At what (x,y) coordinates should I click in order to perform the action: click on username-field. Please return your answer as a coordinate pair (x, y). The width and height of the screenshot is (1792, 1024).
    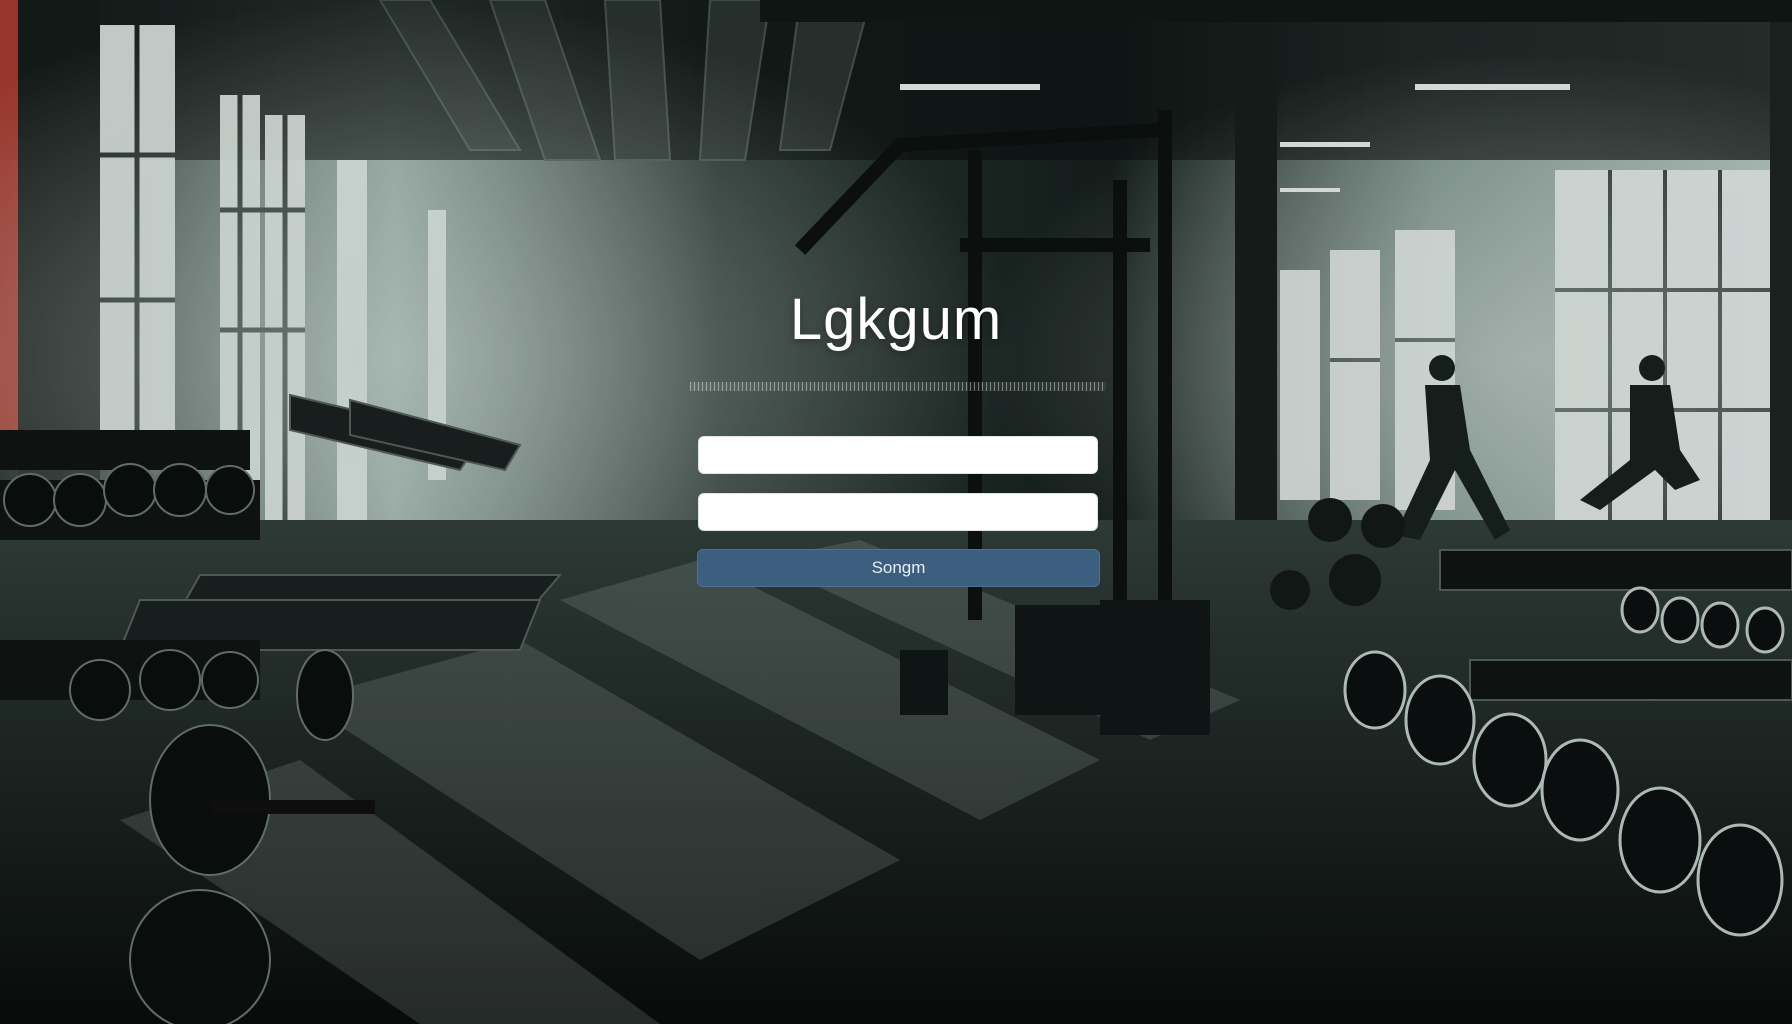
    Looking at the image, I should click on (898, 455).